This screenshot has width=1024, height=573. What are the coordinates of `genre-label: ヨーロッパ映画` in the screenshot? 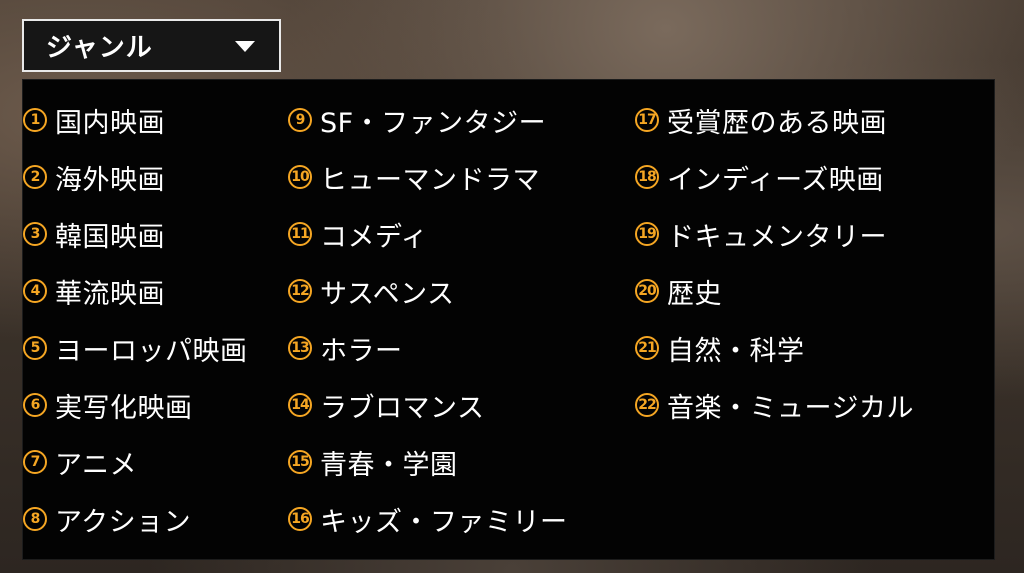 It's located at (151, 351).